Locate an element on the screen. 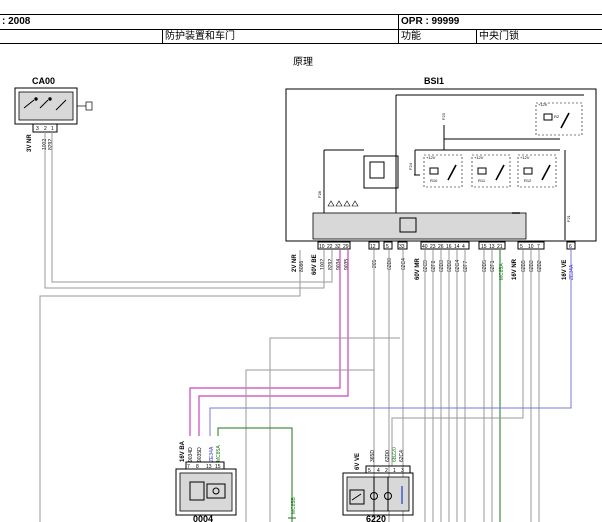 The width and height of the screenshot is (602, 522). bsi1-wire-62d5: 62D5 is located at coordinates (485, 266).